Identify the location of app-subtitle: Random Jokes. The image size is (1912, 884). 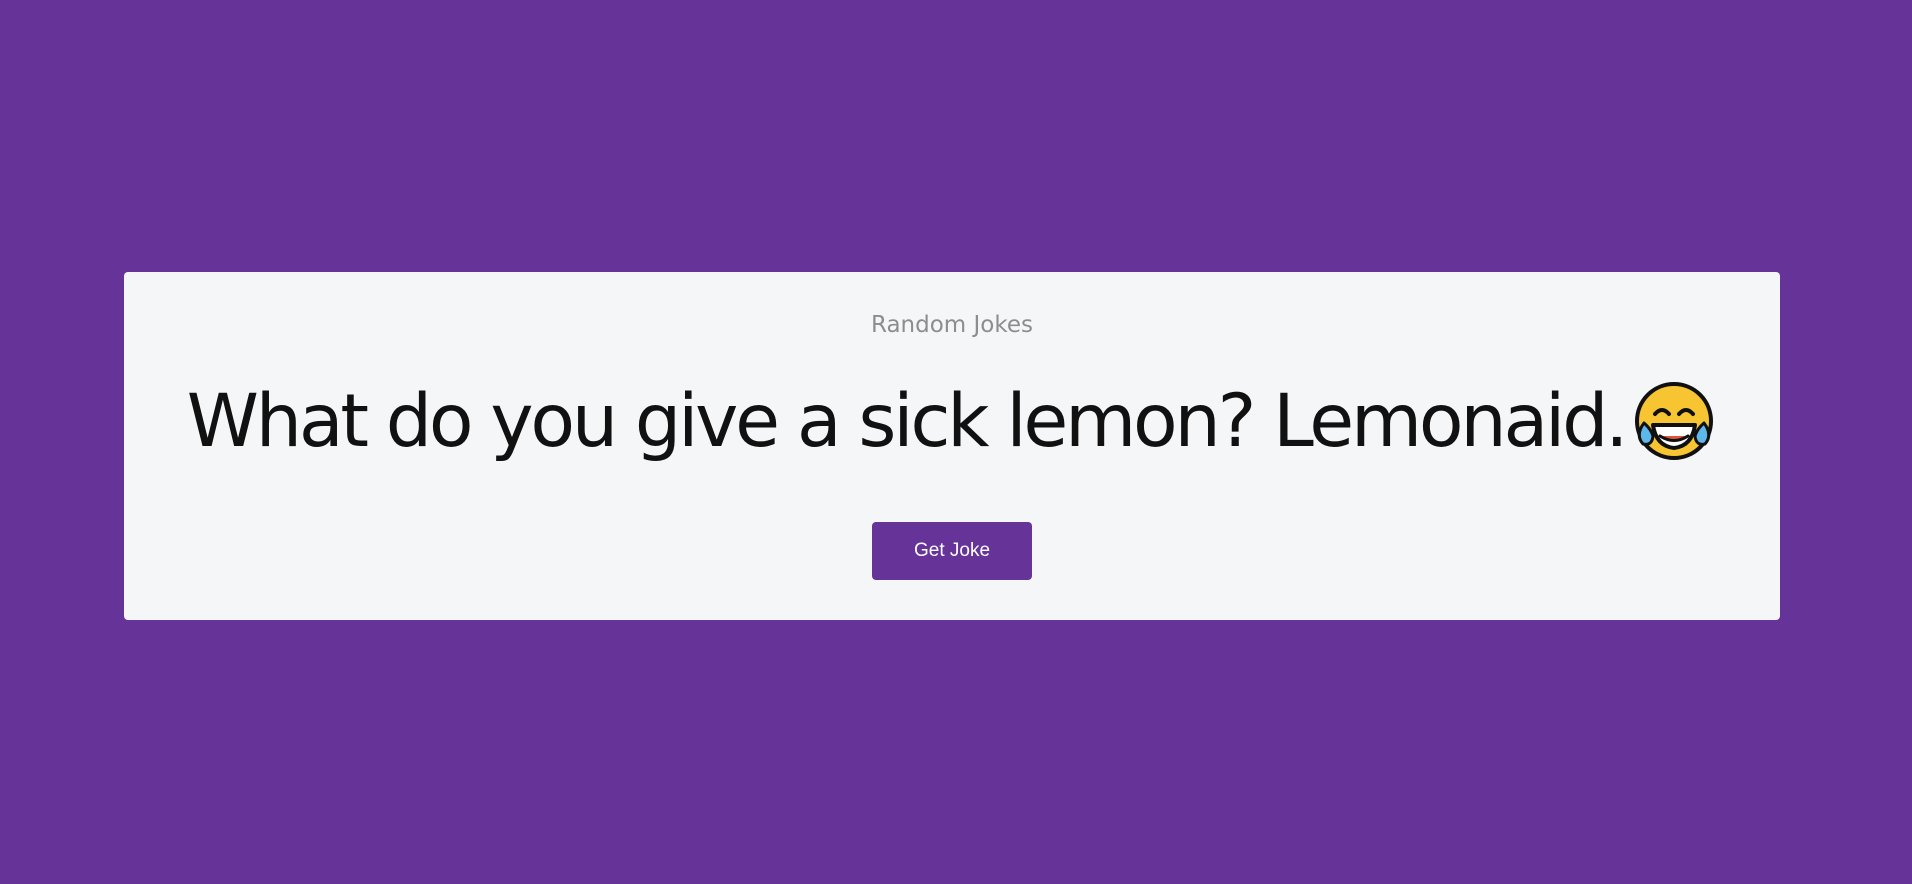
(952, 325).